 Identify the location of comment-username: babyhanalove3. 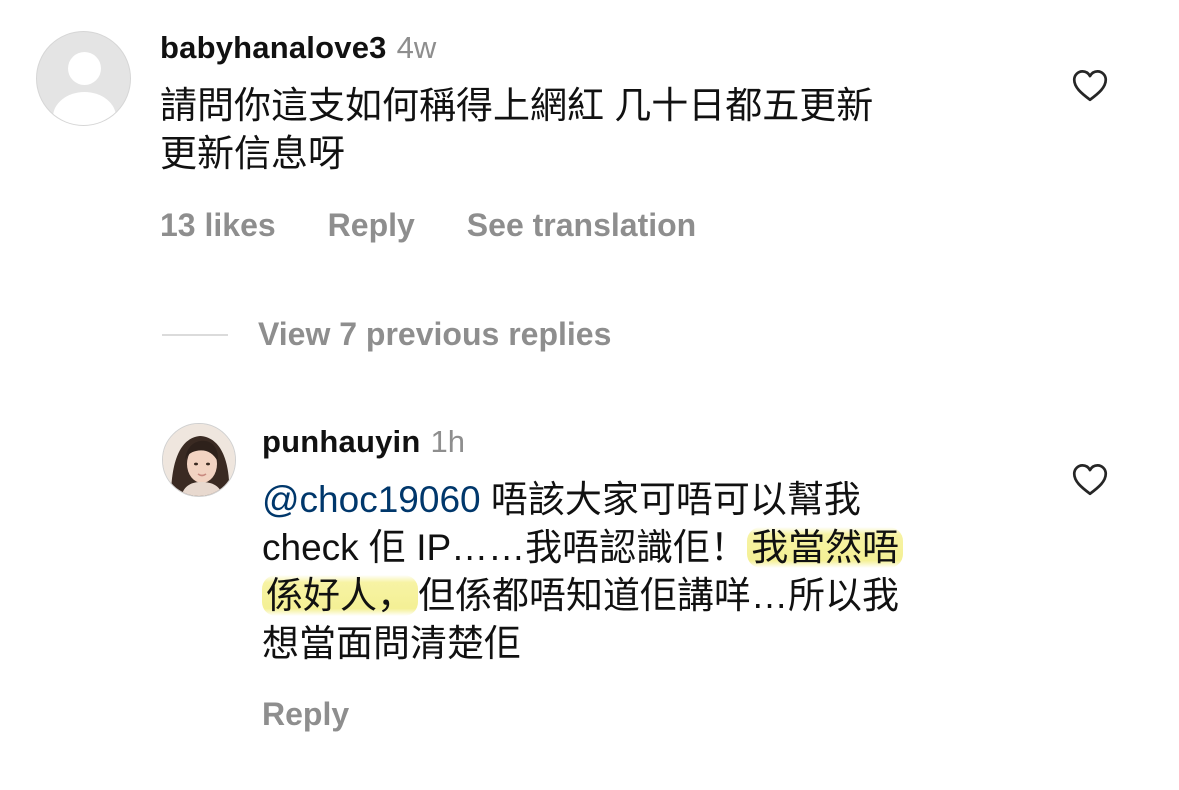
(273, 48).